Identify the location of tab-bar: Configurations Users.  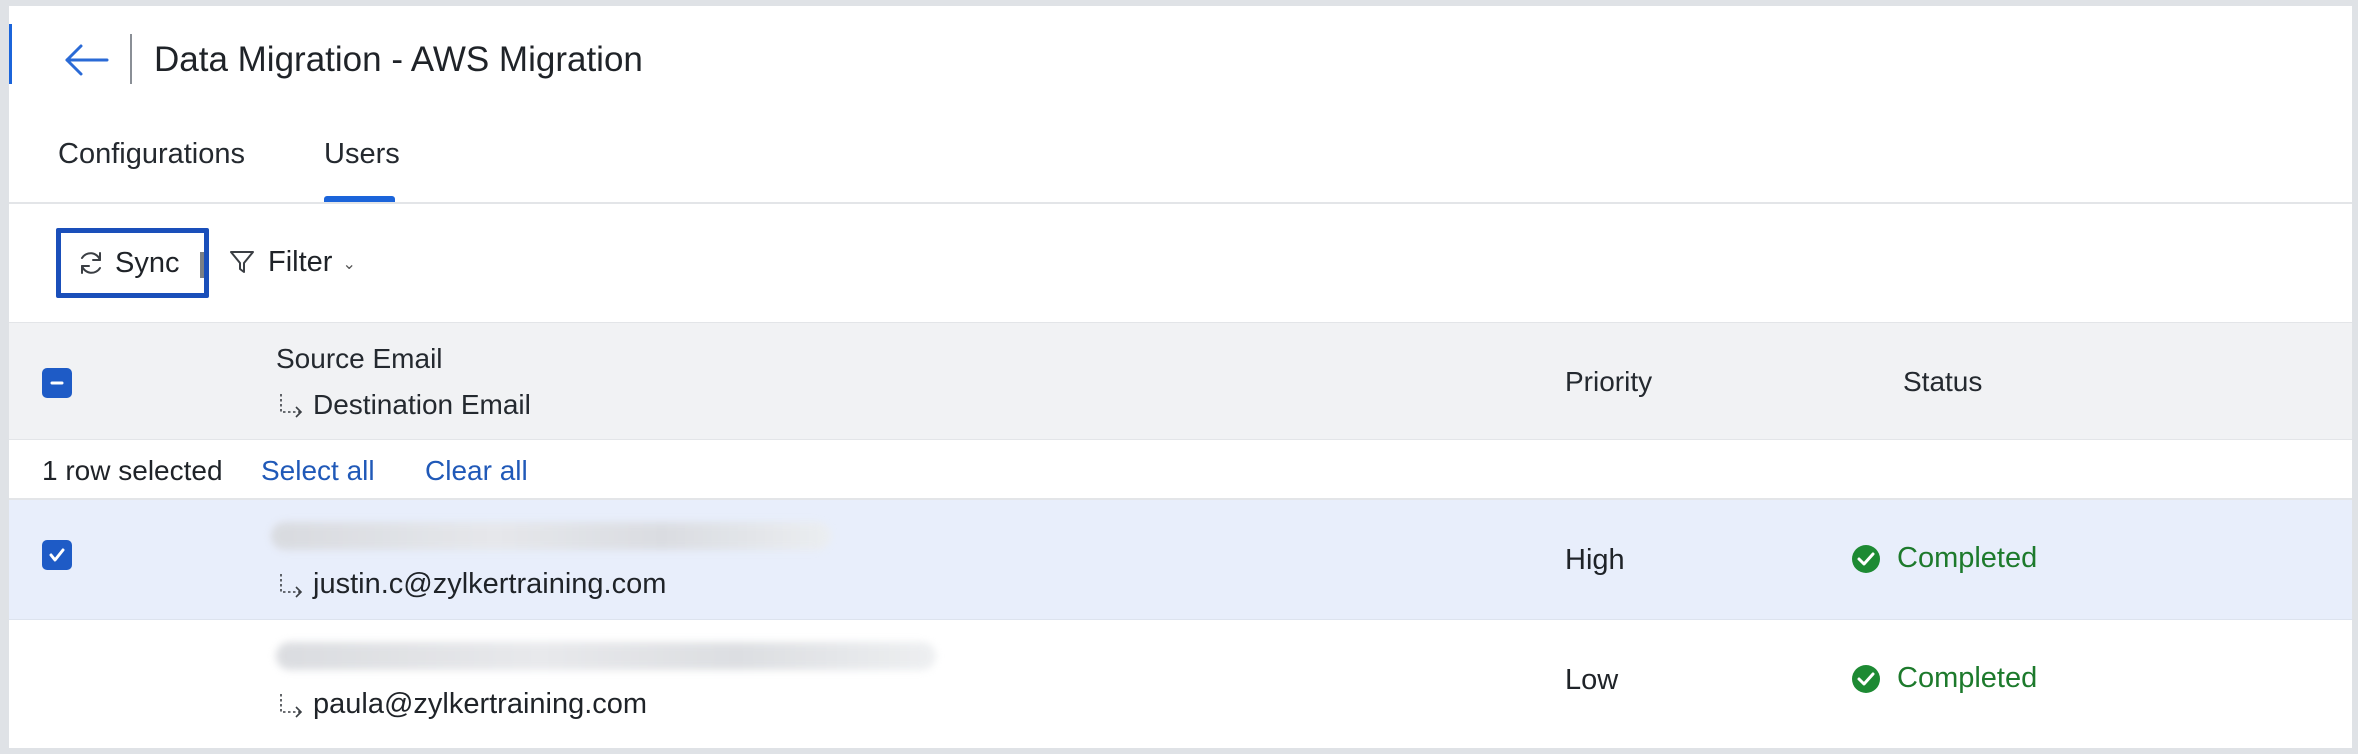
(1180, 160).